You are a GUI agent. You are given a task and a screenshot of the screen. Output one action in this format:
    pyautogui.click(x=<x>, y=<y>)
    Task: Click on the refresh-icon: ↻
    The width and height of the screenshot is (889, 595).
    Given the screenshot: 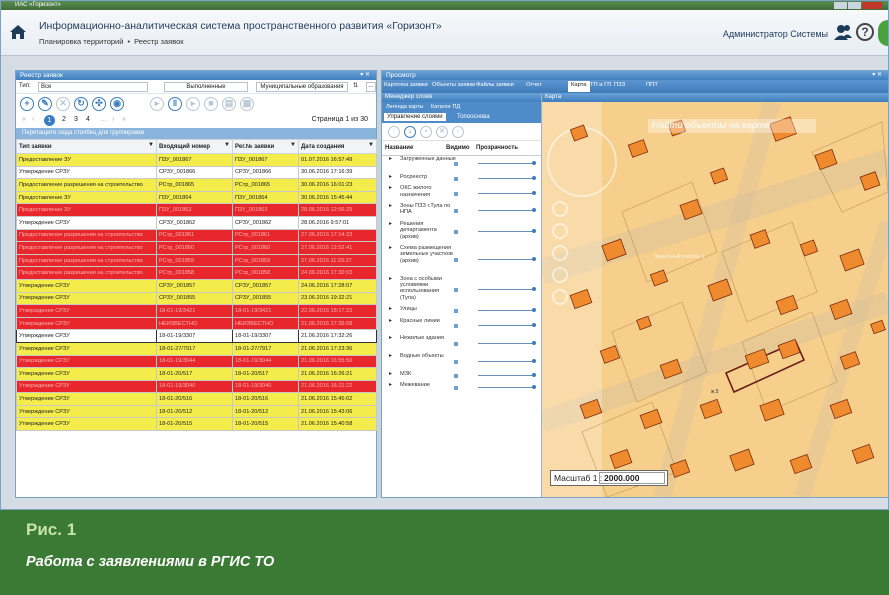 What is the action you would take?
    pyautogui.click(x=81, y=104)
    